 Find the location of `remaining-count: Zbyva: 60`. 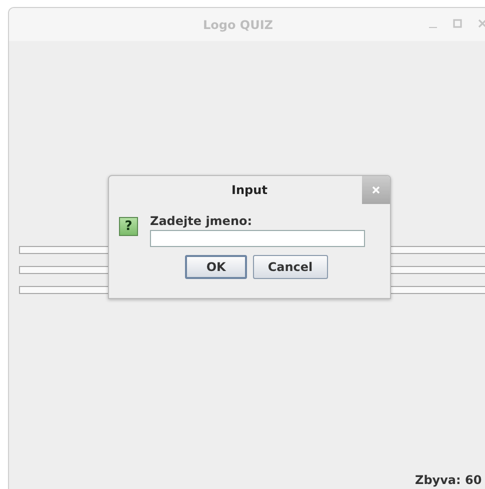

remaining-count: Zbyva: 60 is located at coordinates (448, 481).